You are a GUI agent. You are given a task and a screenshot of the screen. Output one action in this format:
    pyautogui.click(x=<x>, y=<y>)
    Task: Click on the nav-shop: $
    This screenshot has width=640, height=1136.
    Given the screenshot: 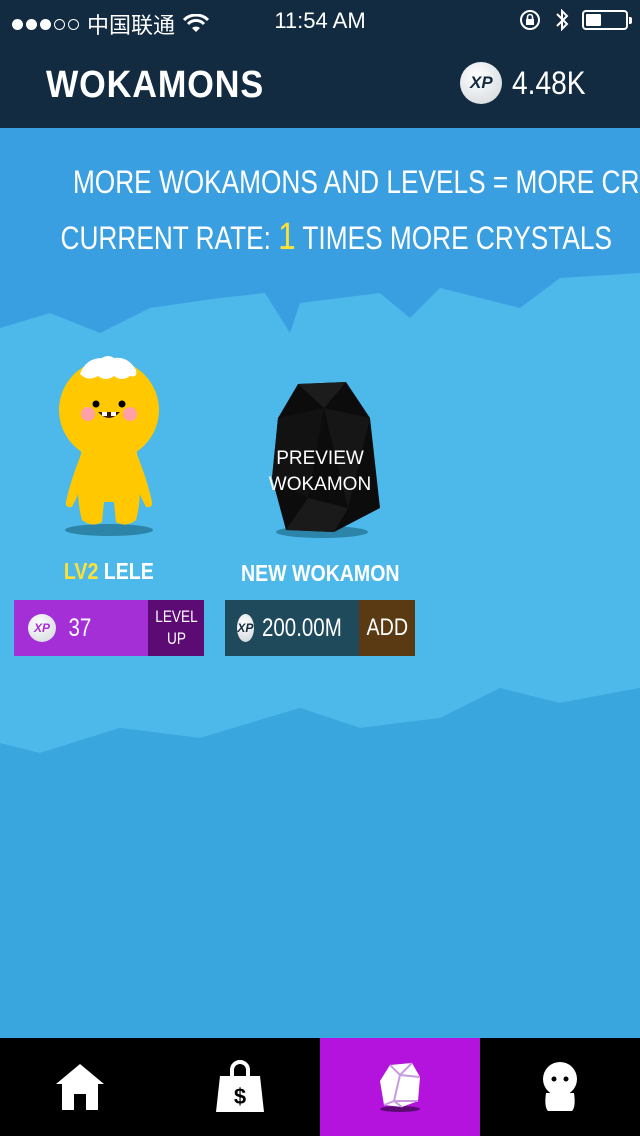 What is the action you would take?
    pyautogui.click(x=240, y=1087)
    